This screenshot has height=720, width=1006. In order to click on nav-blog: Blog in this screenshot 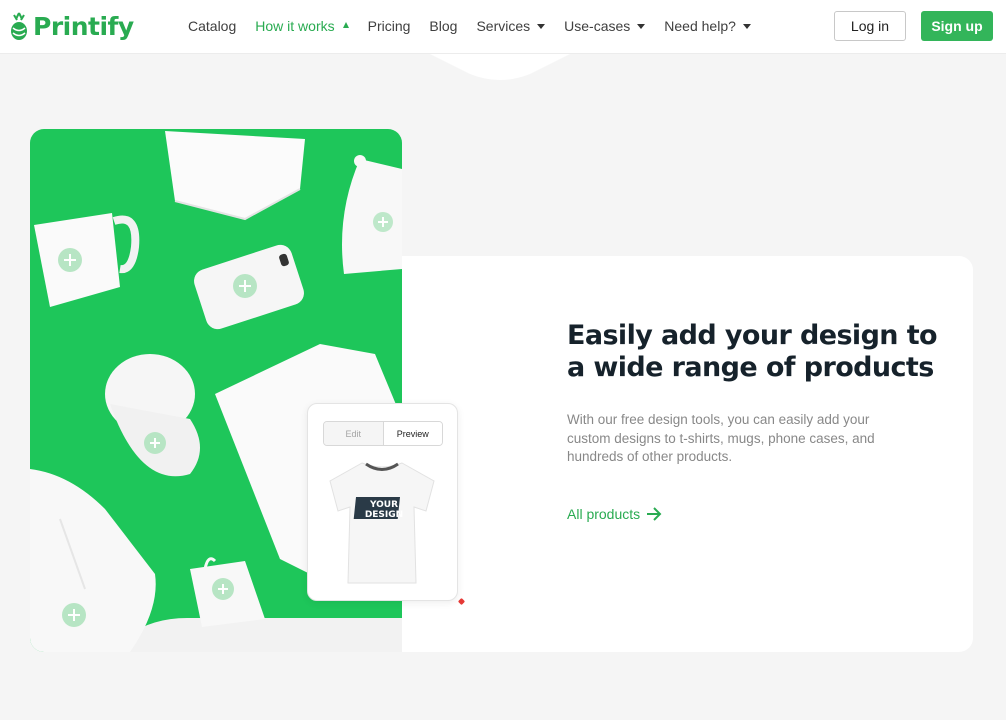, I will do `click(443, 26)`.